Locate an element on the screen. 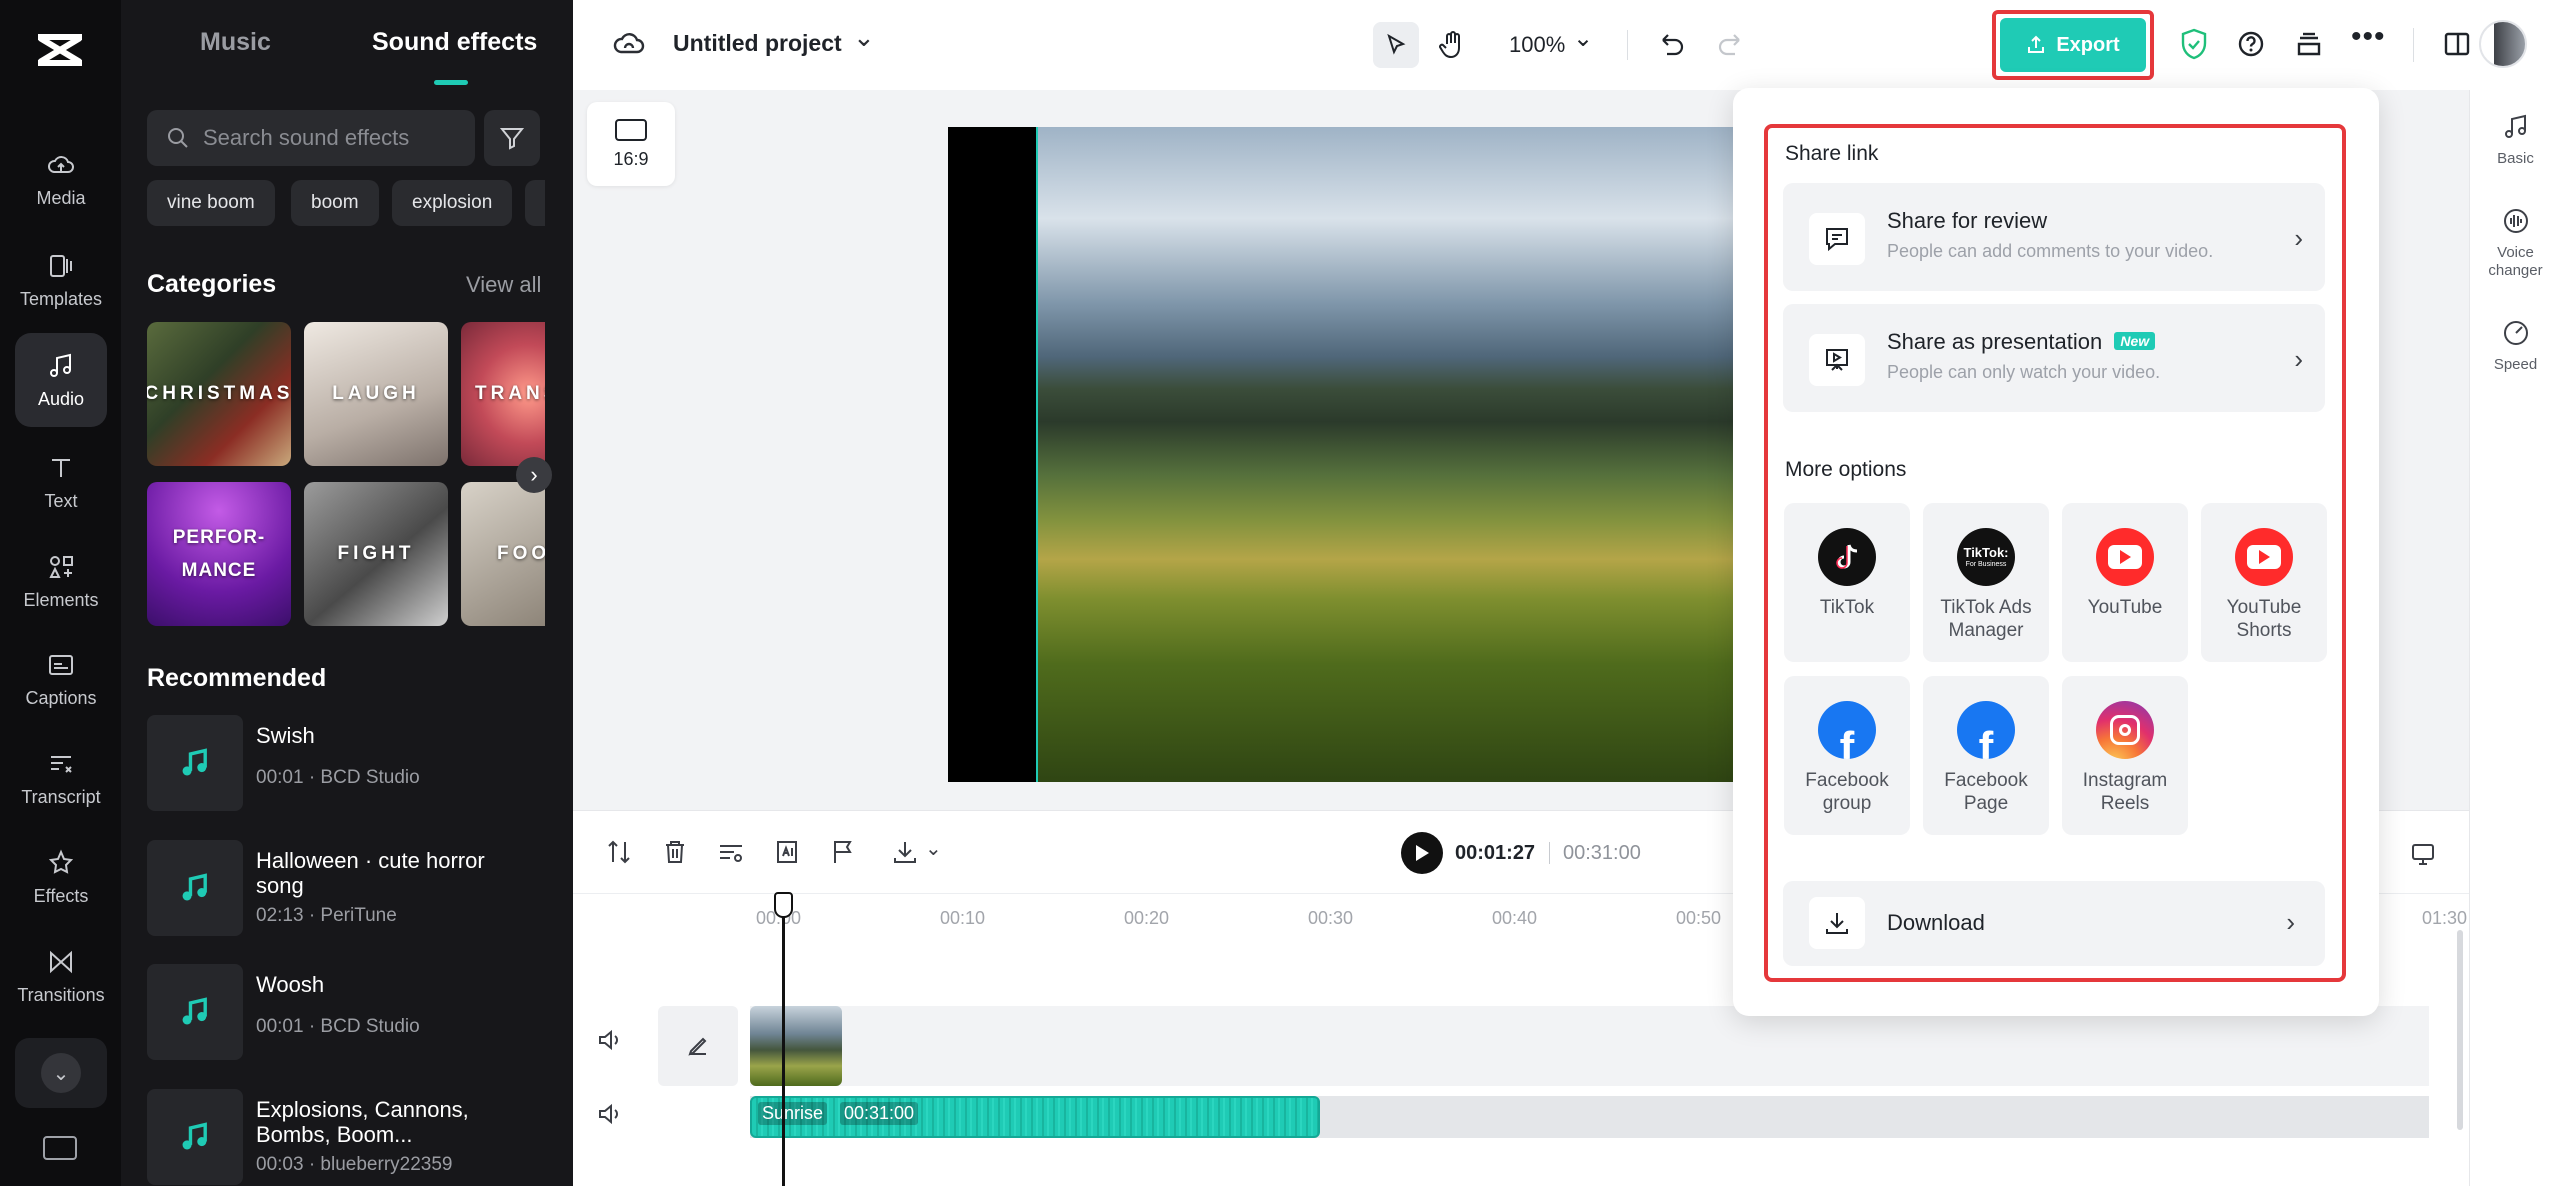 The image size is (2560, 1189). rail-elements: Elements is located at coordinates (61, 581).